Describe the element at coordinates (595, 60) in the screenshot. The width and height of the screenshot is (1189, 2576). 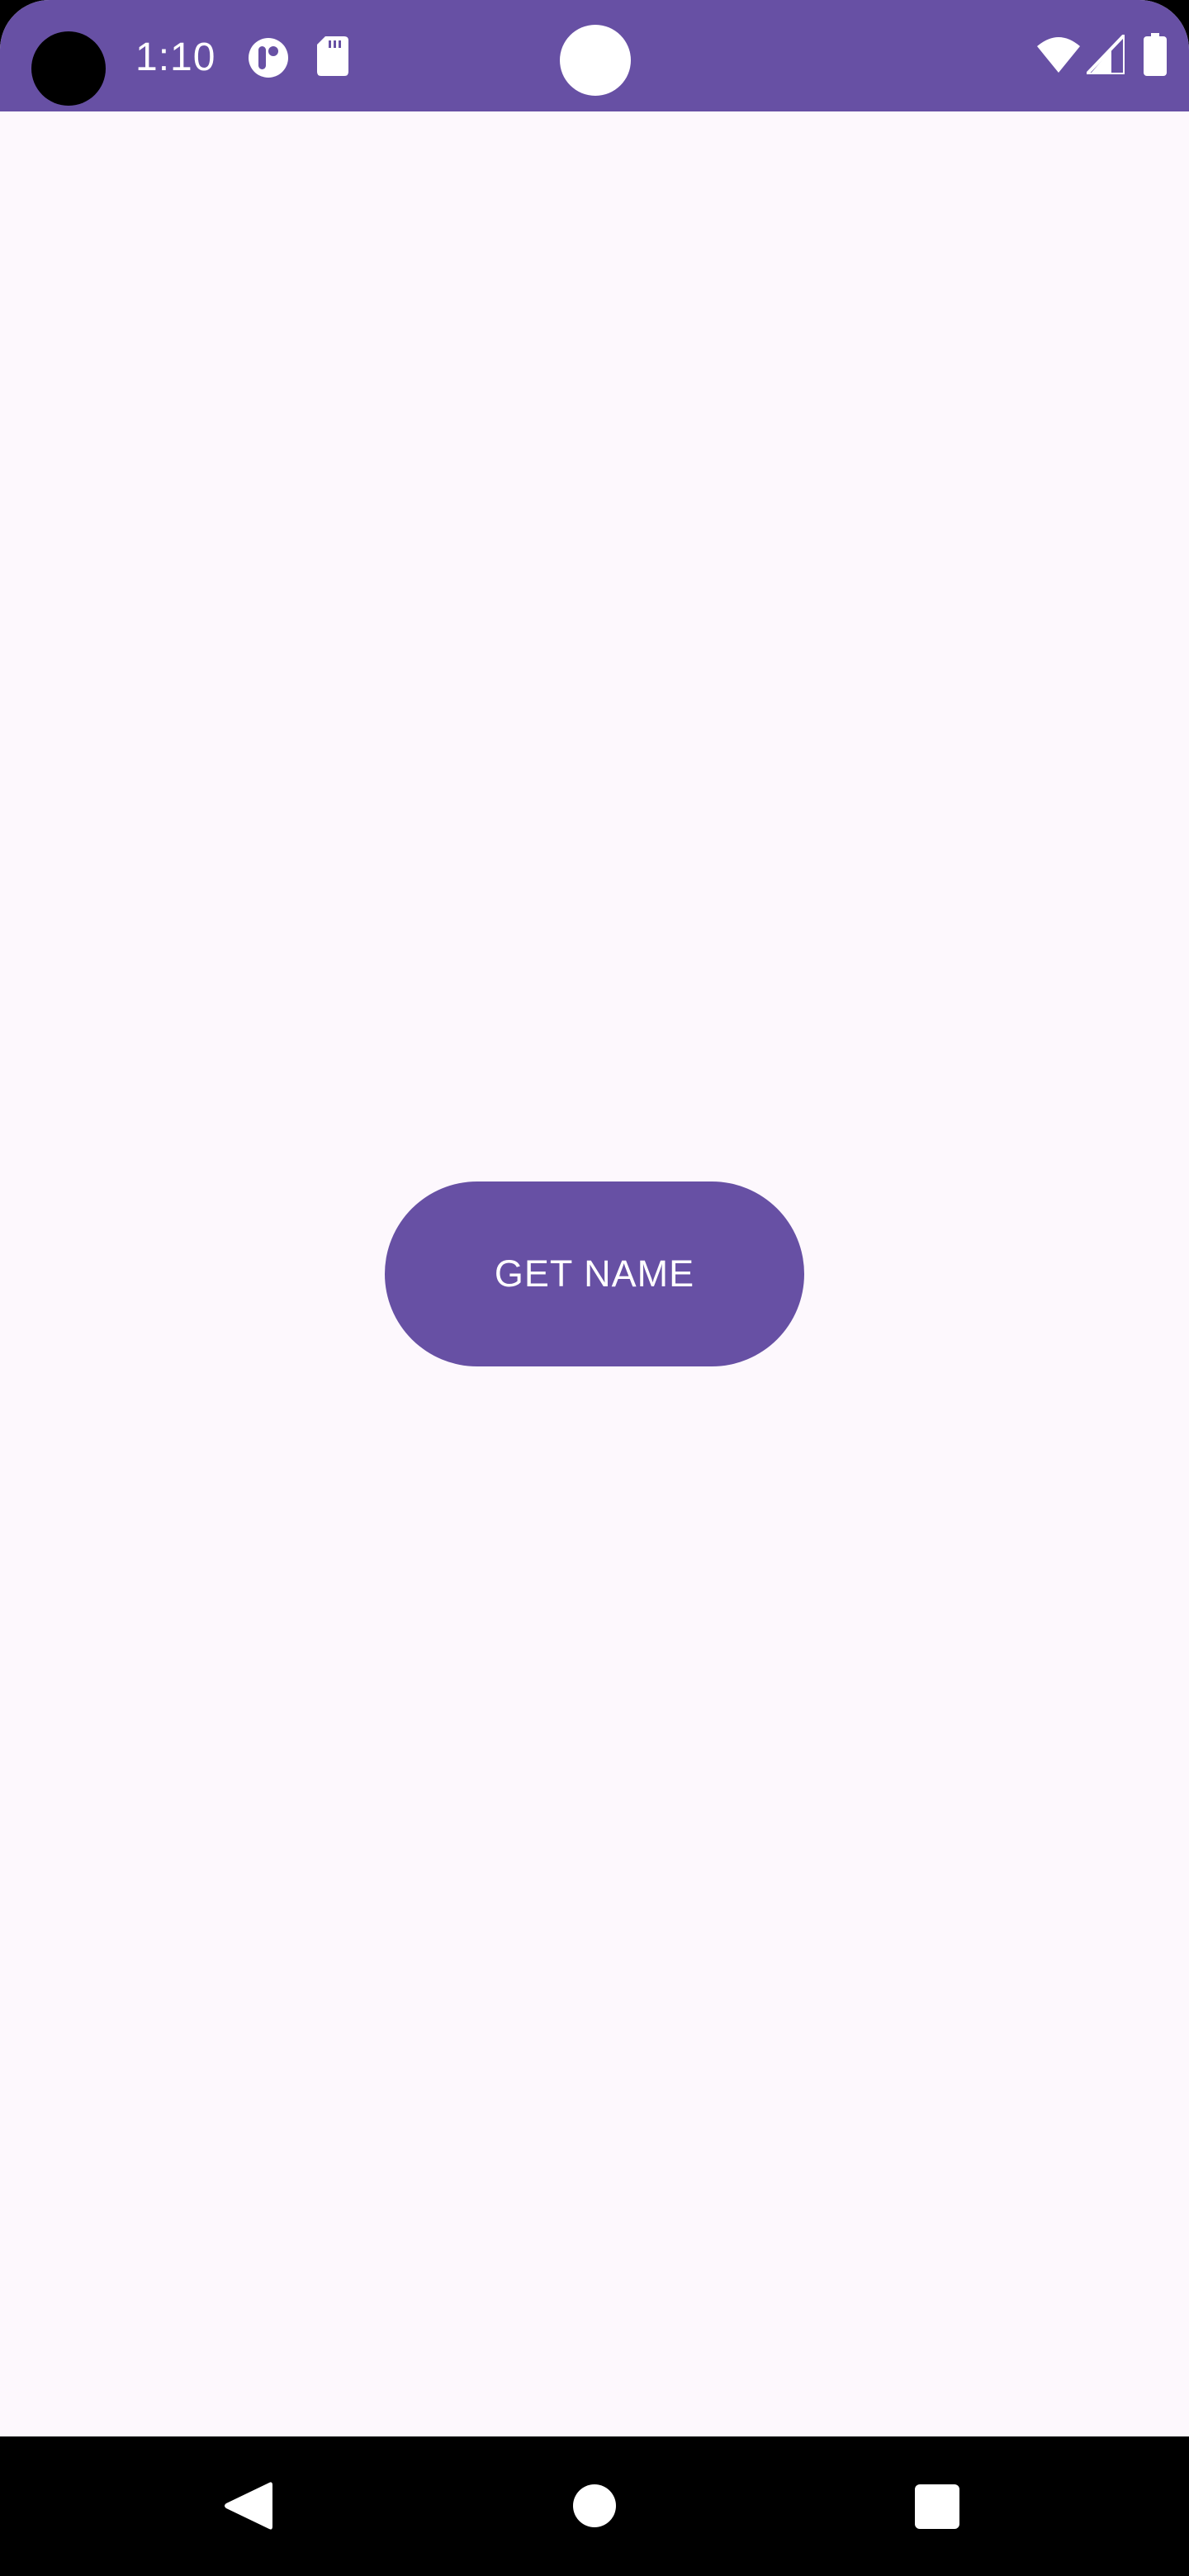
I see `screen-record-indicator` at that location.